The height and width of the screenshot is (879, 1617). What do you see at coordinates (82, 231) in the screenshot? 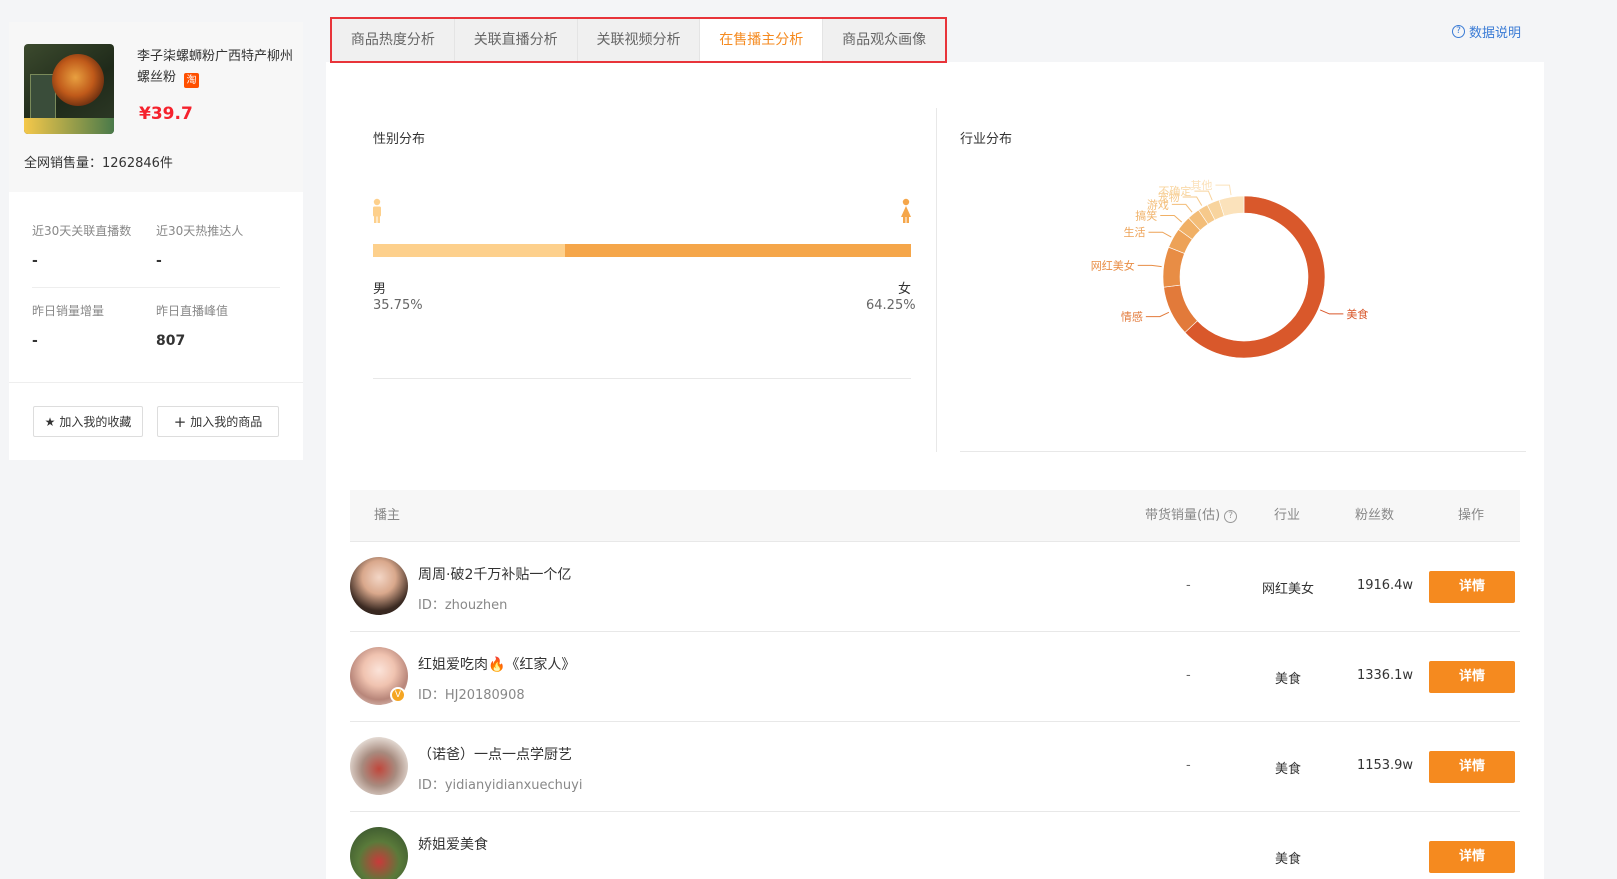
I see `stat-label: 近30天关联直播数` at bounding box center [82, 231].